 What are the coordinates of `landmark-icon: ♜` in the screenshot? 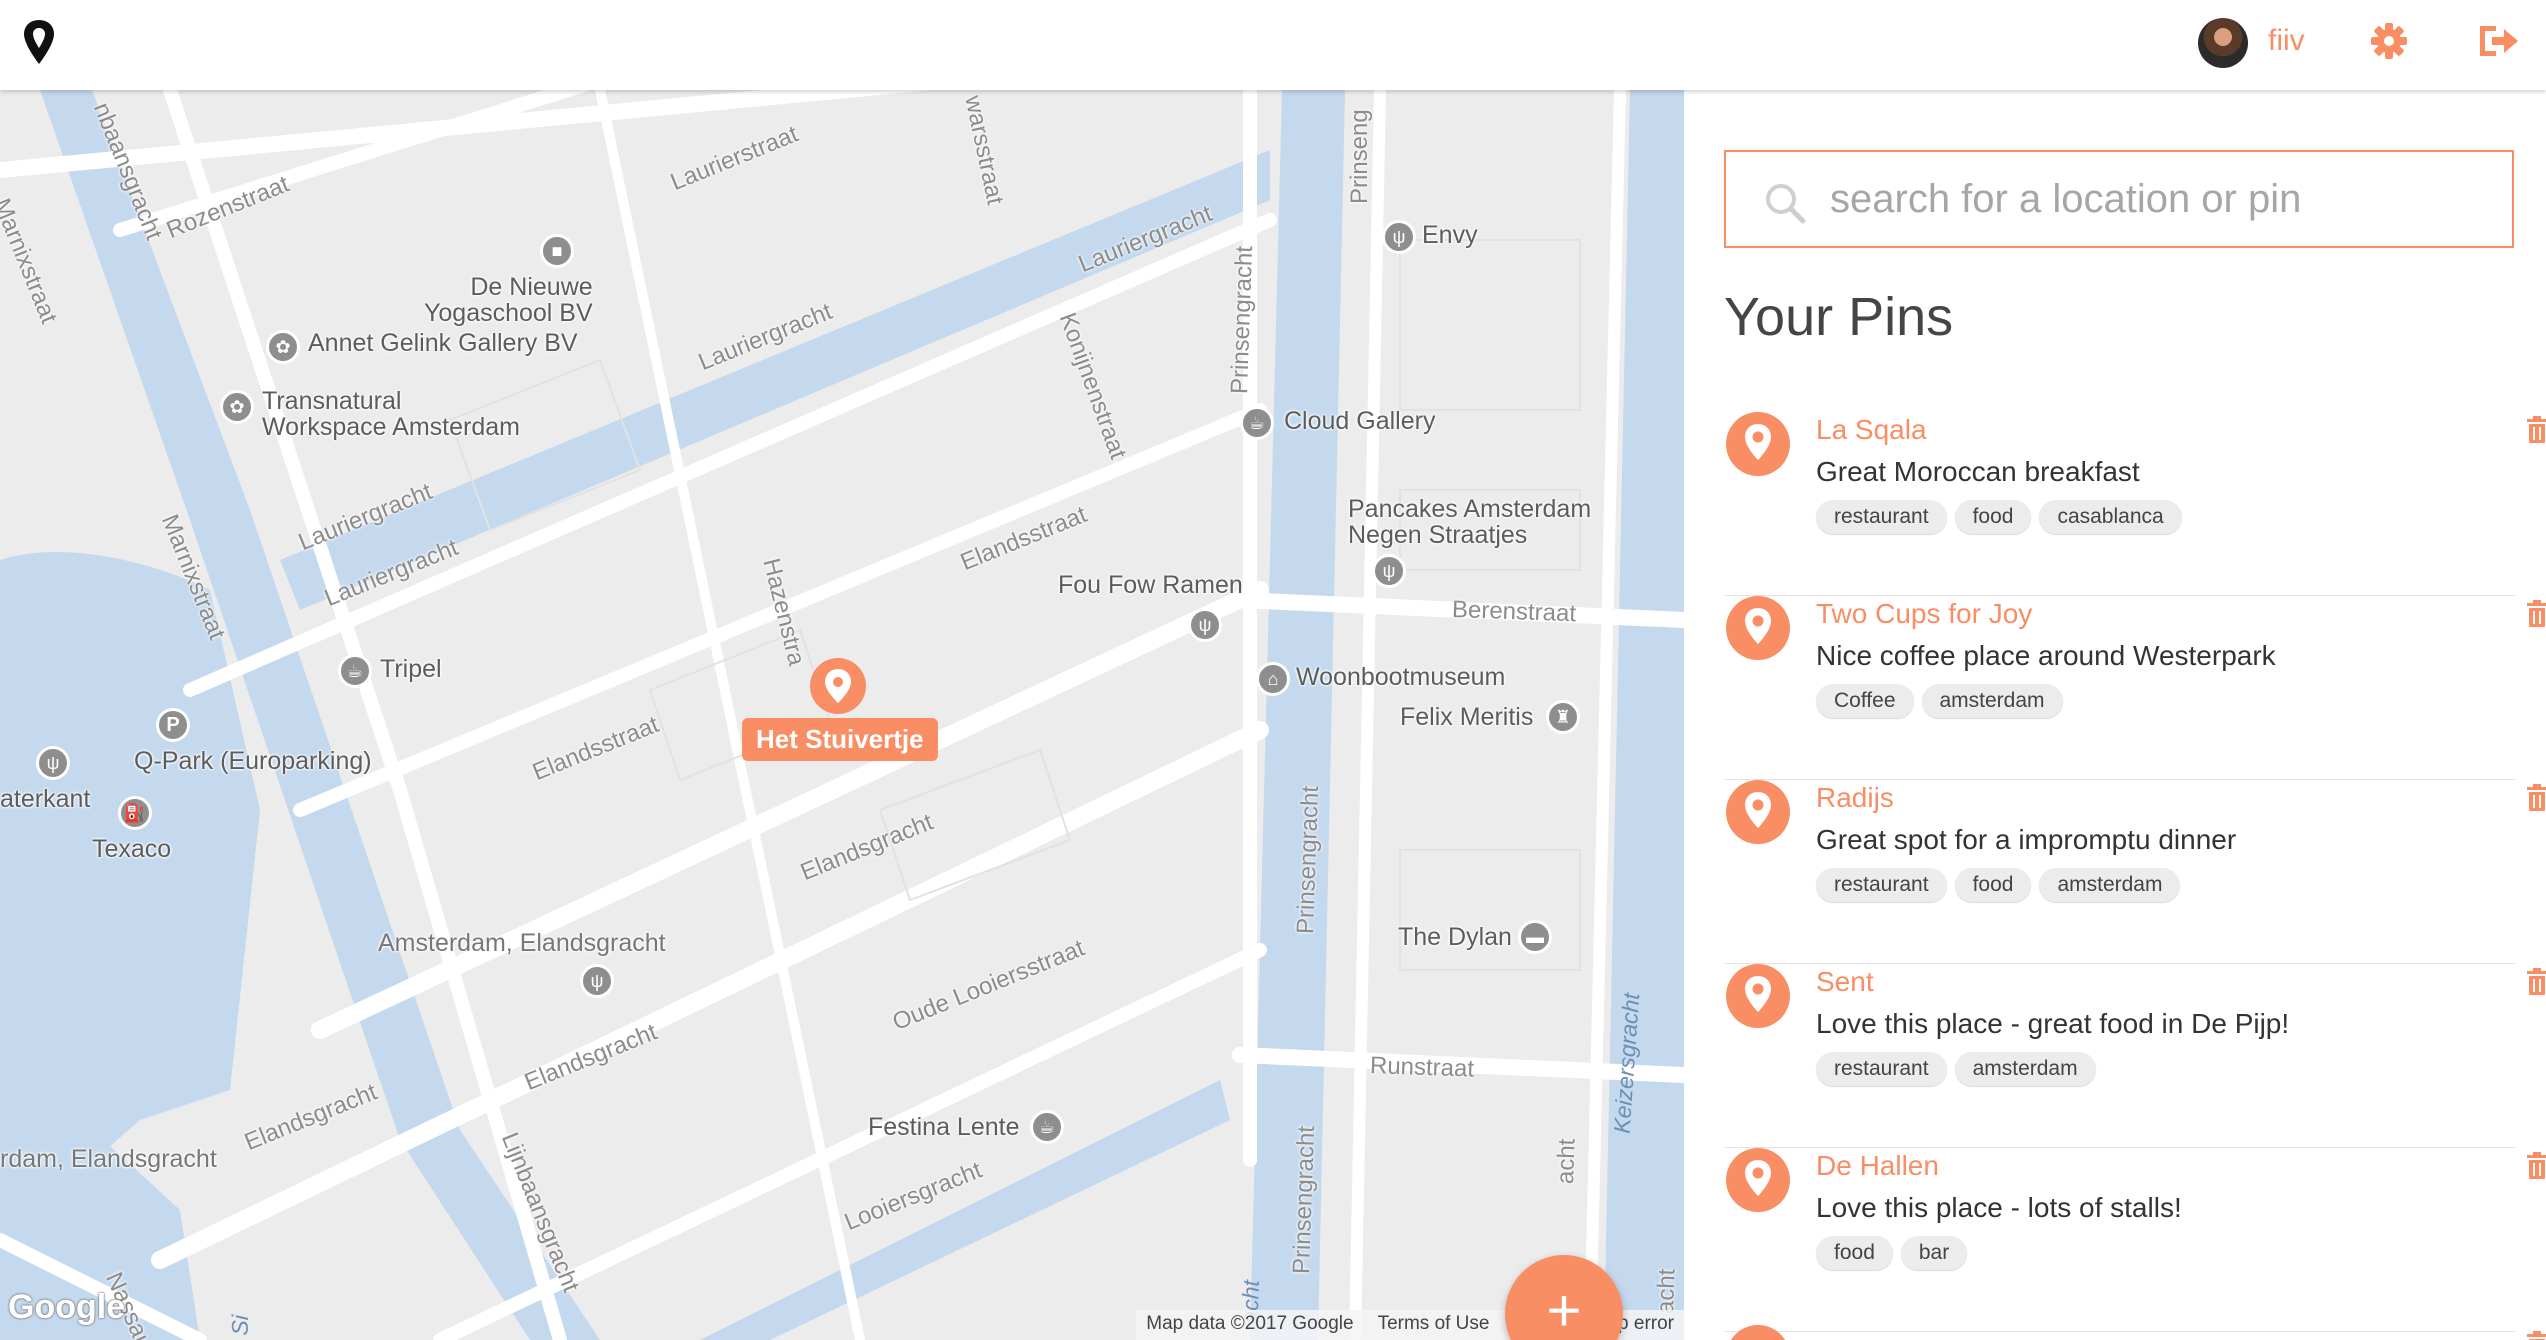 It's located at (1563, 717).